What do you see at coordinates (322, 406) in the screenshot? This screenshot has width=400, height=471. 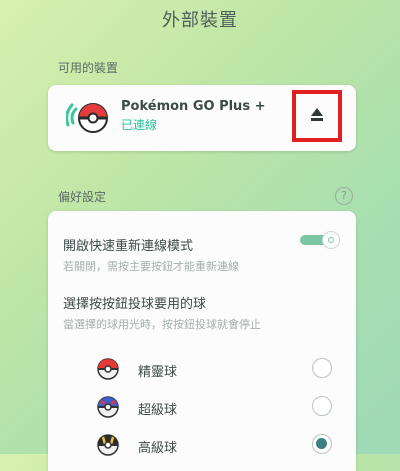 I see `radio-great-ball` at bounding box center [322, 406].